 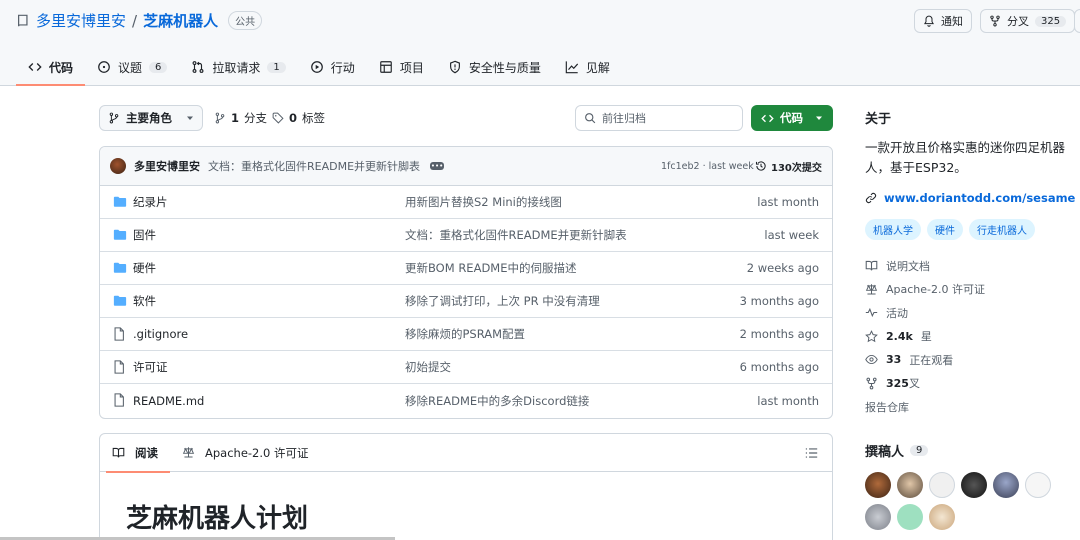 What do you see at coordinates (707, 166) in the screenshot?
I see `commit-hash: 1fc1eb2 · last week` at bounding box center [707, 166].